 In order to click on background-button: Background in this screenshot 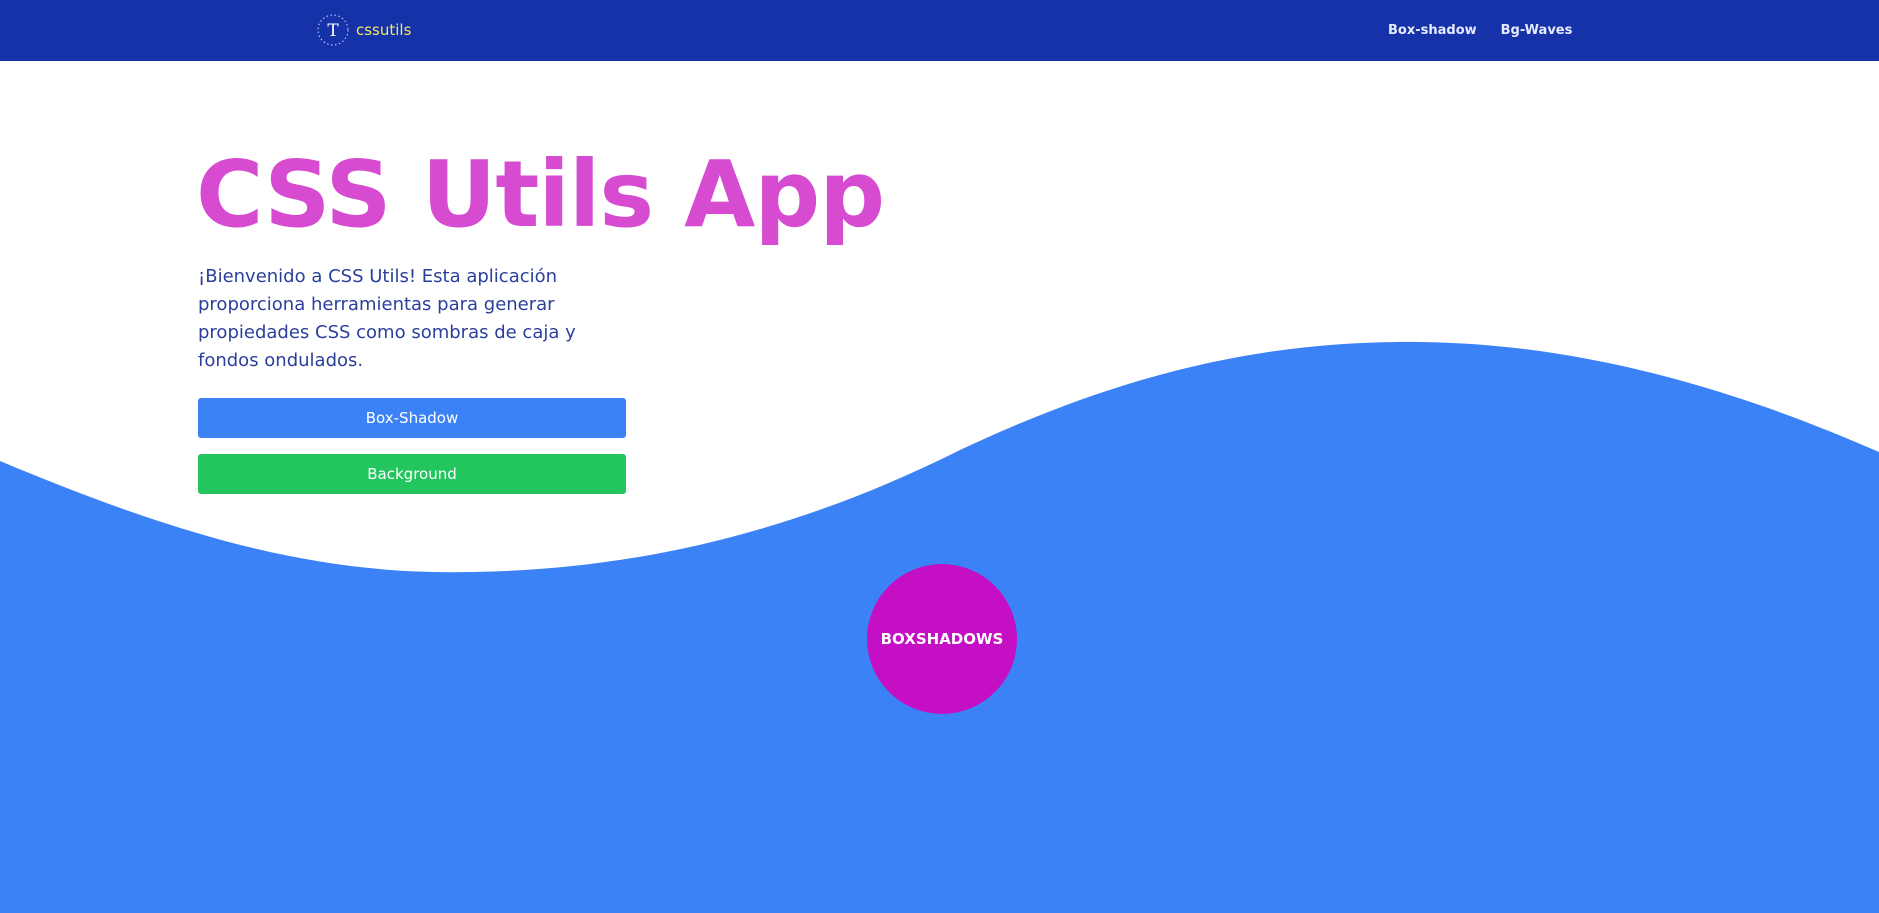, I will do `click(412, 474)`.